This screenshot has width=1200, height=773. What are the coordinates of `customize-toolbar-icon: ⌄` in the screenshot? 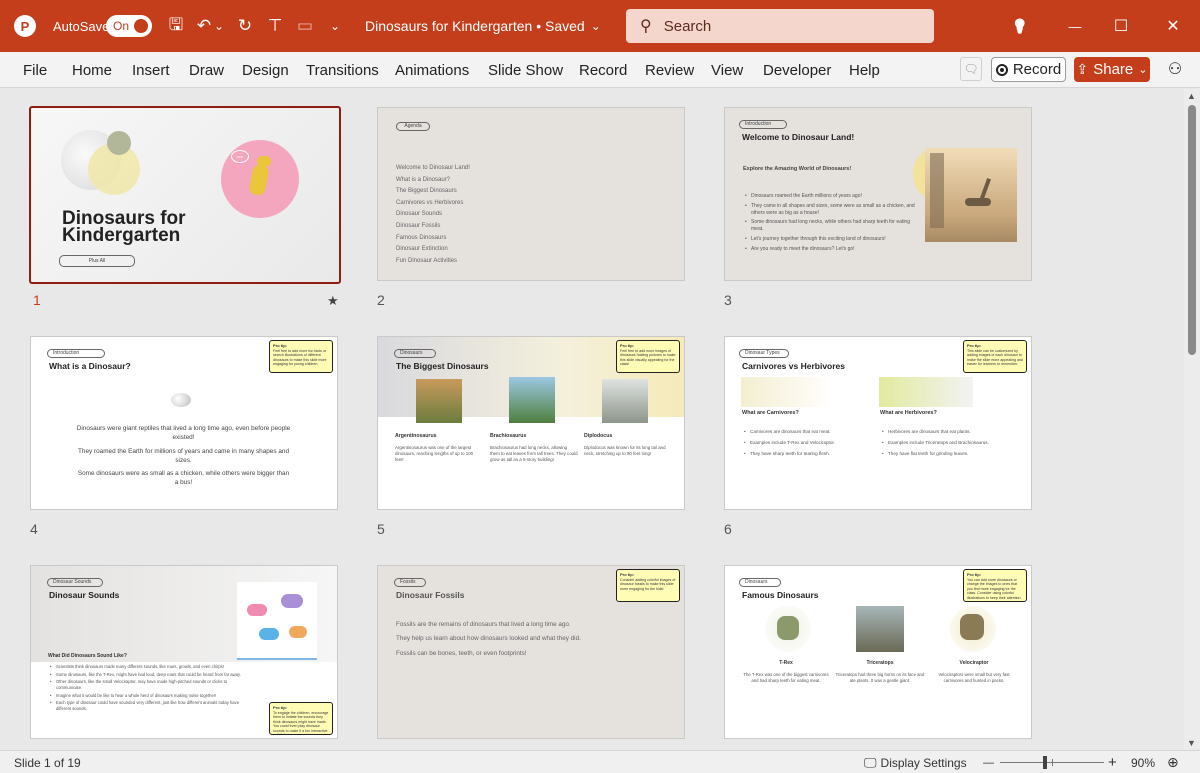 It's located at (335, 26).